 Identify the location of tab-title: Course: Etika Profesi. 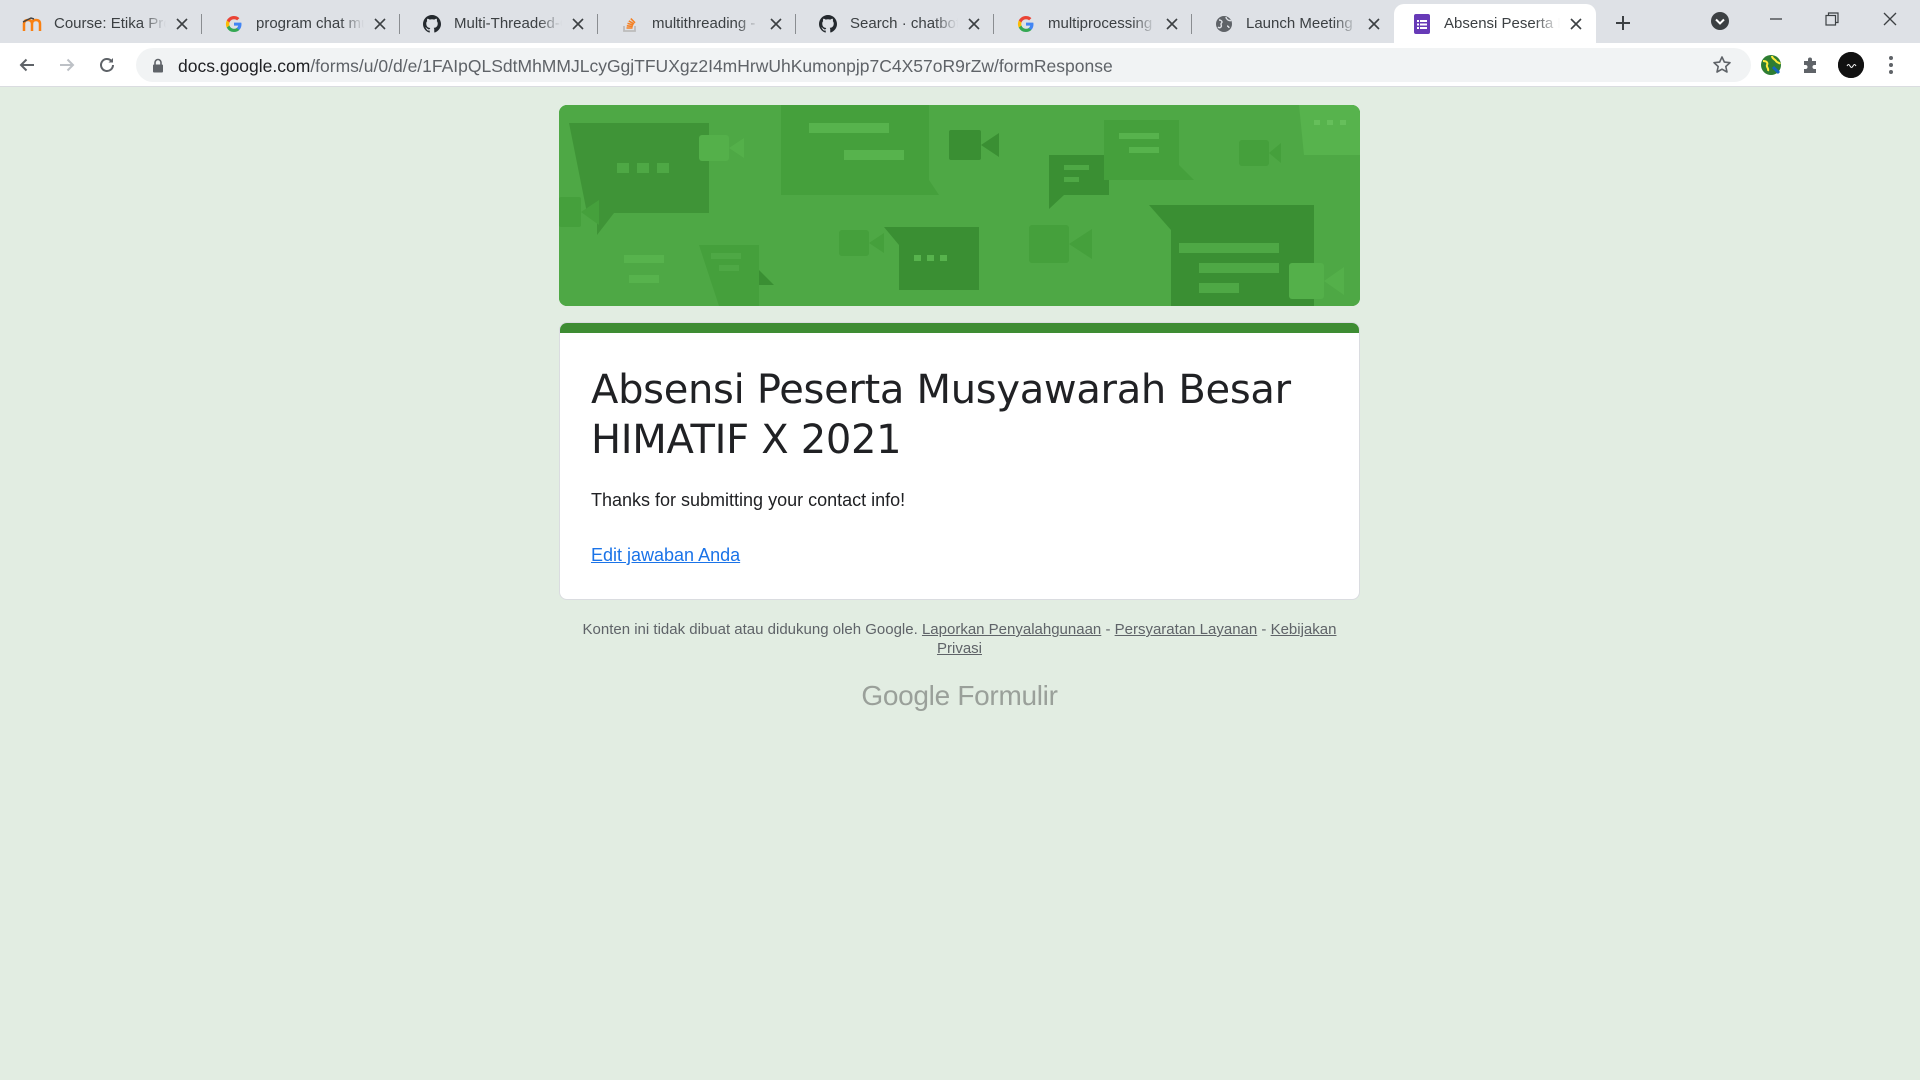
(110, 23).